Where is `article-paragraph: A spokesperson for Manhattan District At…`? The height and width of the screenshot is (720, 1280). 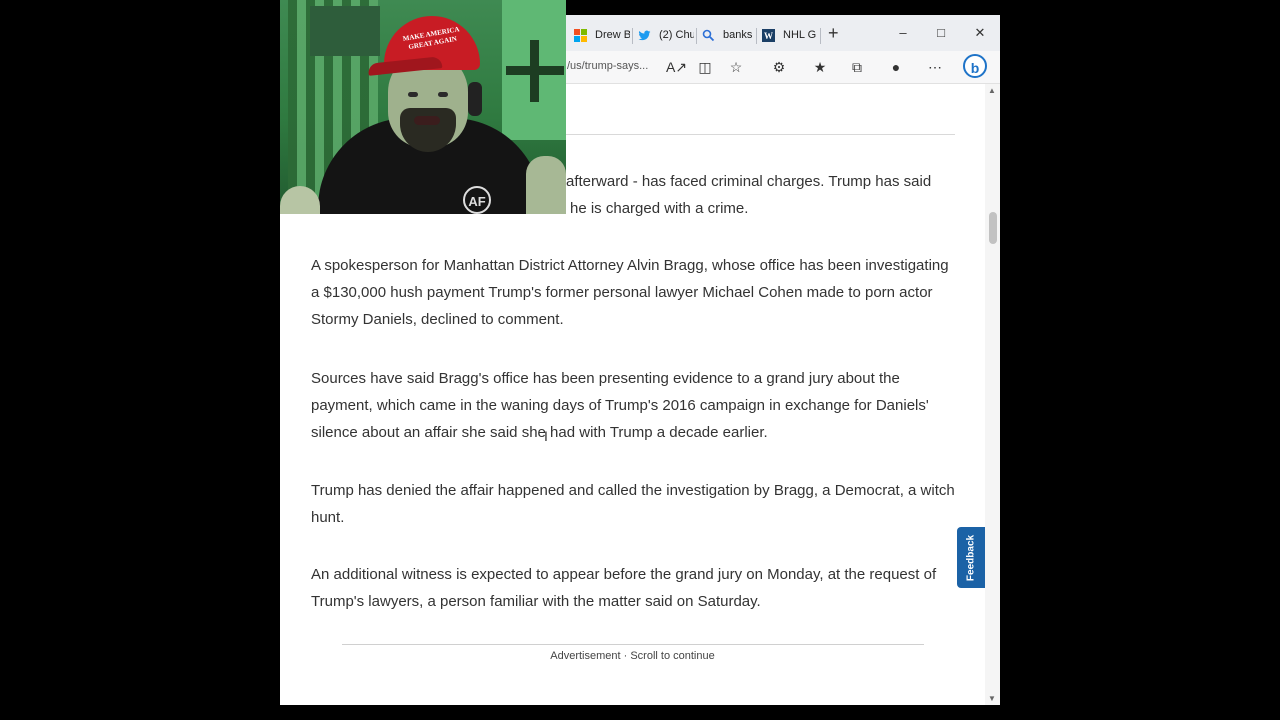
article-paragraph: A spokesperson for Manhattan District At… is located at coordinates (630, 292).